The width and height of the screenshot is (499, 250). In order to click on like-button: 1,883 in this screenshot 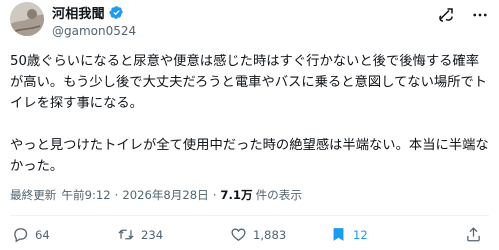, I will do `click(258, 234)`.